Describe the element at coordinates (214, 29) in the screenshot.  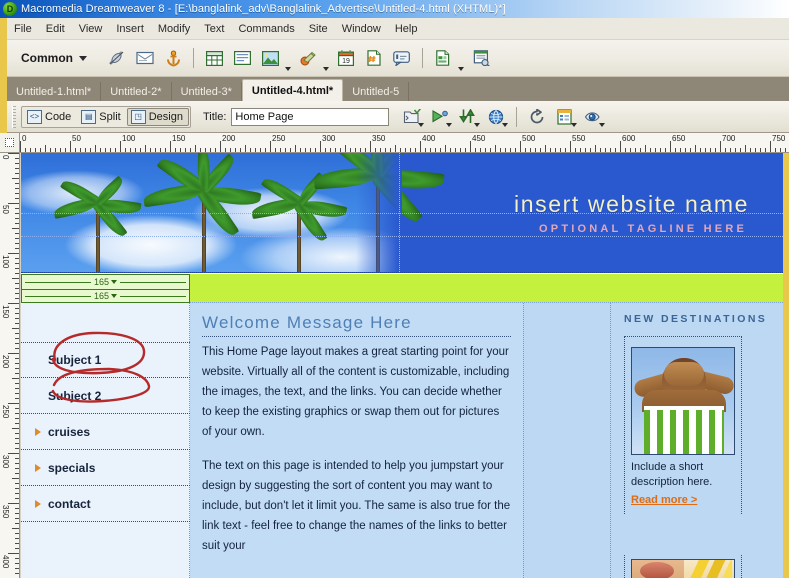
I see `menu-item-text: Text` at that location.